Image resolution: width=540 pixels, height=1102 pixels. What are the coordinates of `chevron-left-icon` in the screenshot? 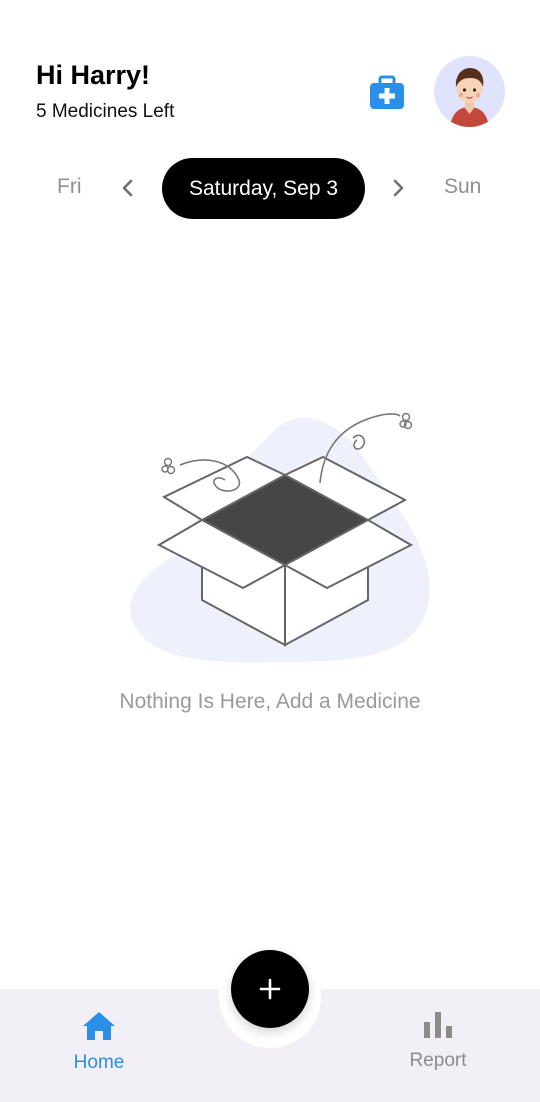 It's located at (128, 188).